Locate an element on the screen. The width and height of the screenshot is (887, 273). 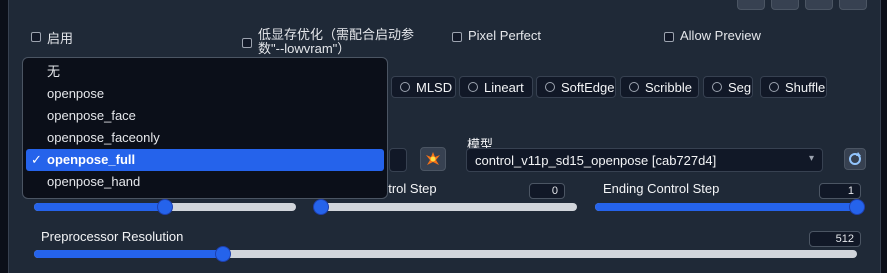
option-label: openpose_faceonly is located at coordinates (103, 137).